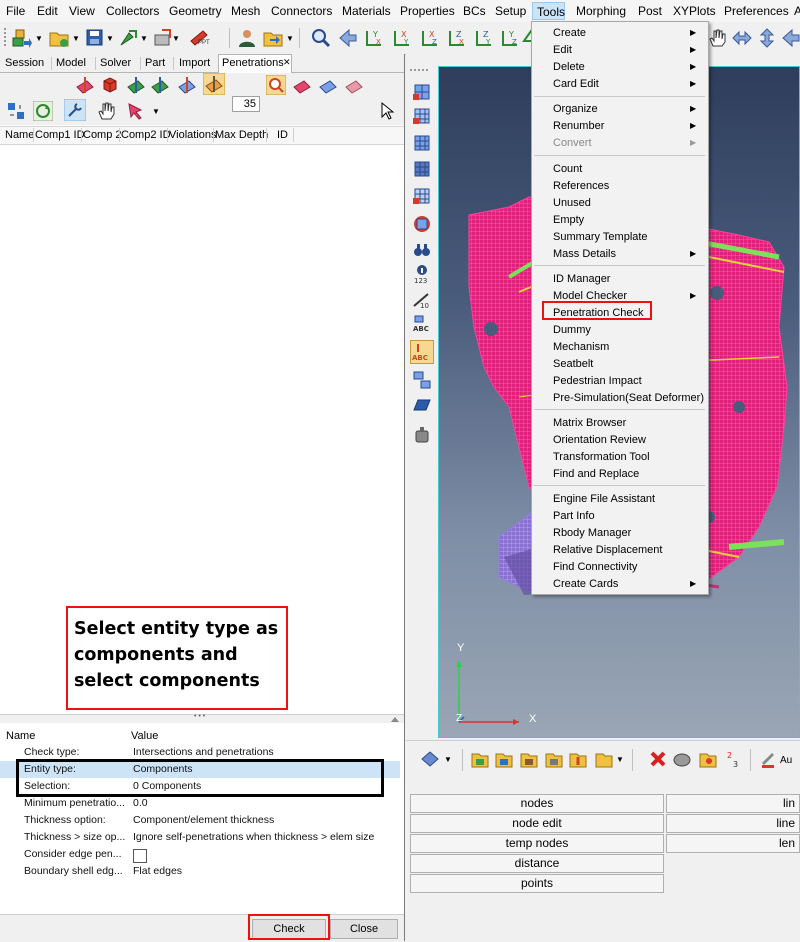 The height and width of the screenshot is (942, 800). I want to click on menu-item-pedestrian-impact: Pedestrian Impact, so click(597, 381).